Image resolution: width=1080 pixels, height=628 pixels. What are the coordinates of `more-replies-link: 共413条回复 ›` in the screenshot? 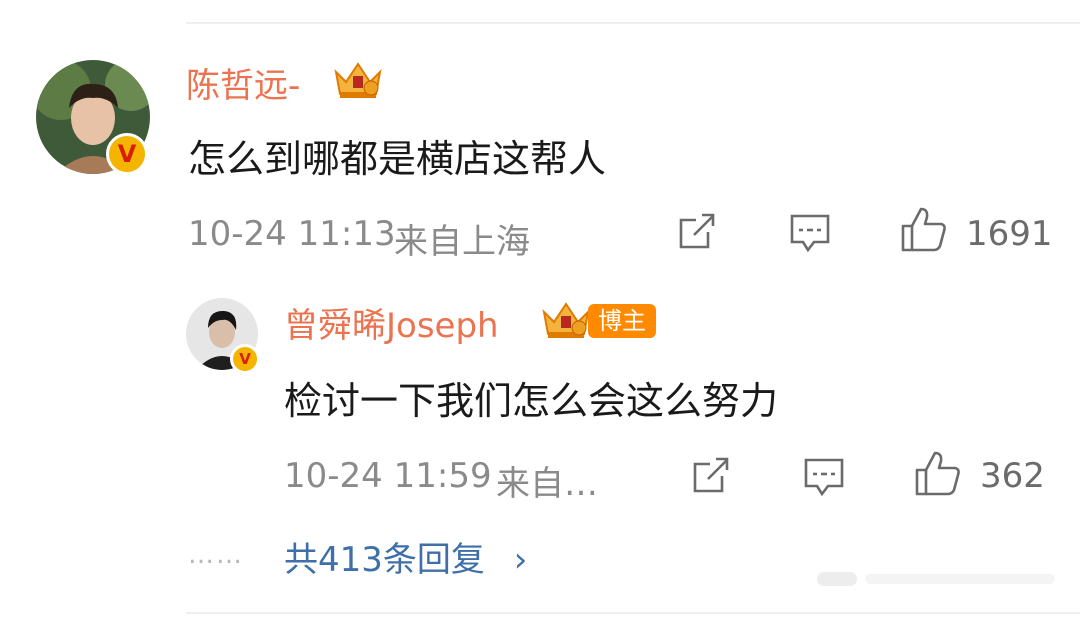 It's located at (405, 556).